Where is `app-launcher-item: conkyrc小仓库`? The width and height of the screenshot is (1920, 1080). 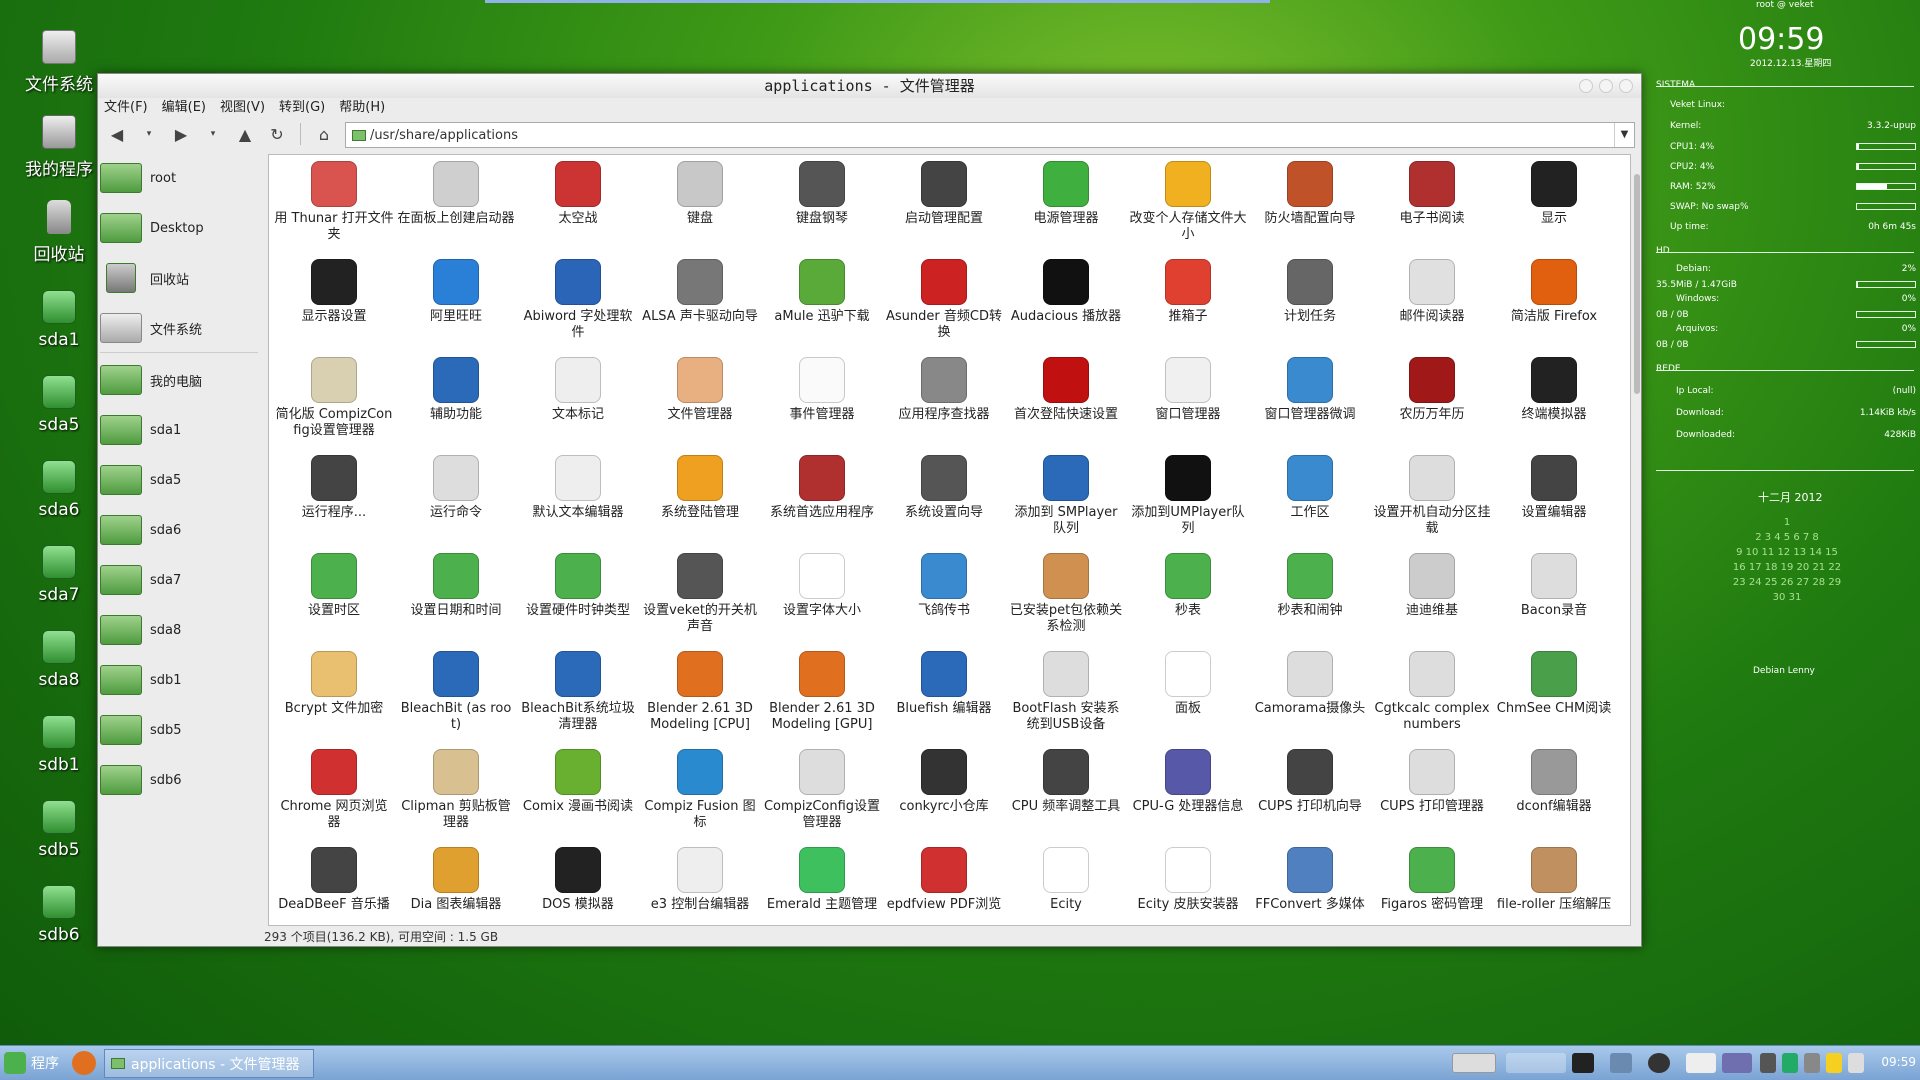 app-launcher-item: conkyrc小仓库 is located at coordinates (944, 782).